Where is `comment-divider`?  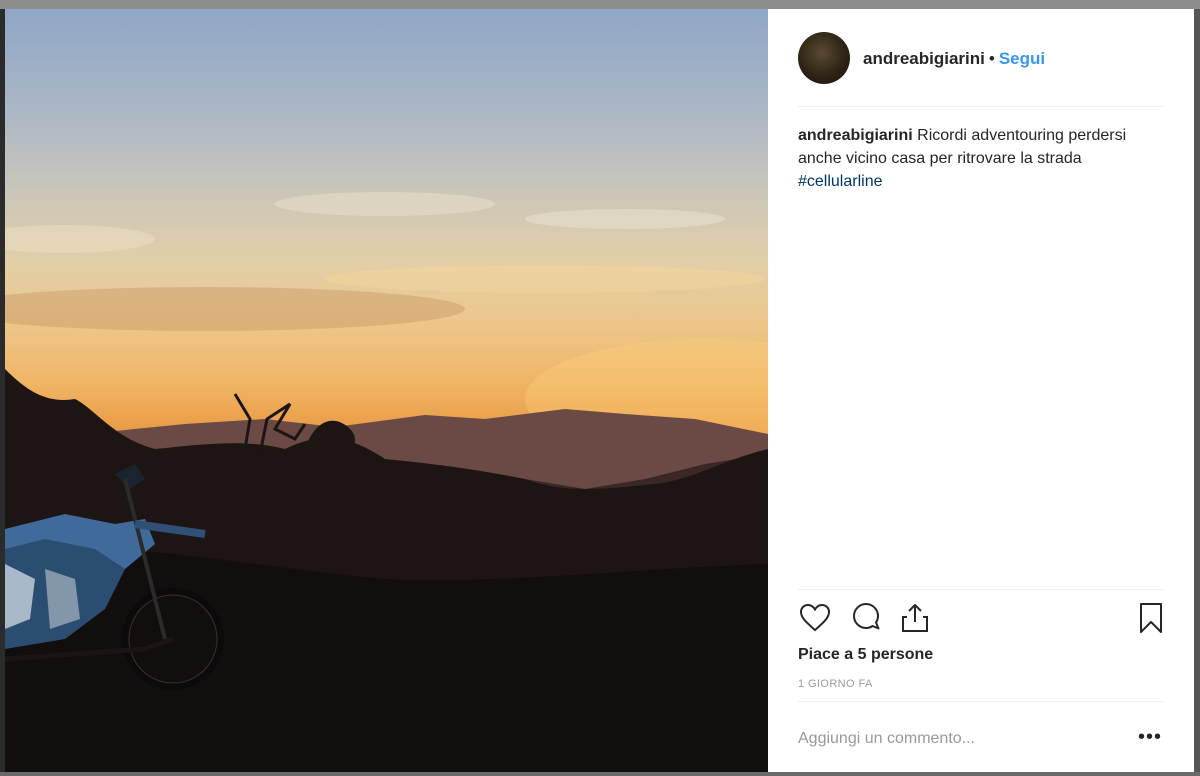
comment-divider is located at coordinates (981, 701).